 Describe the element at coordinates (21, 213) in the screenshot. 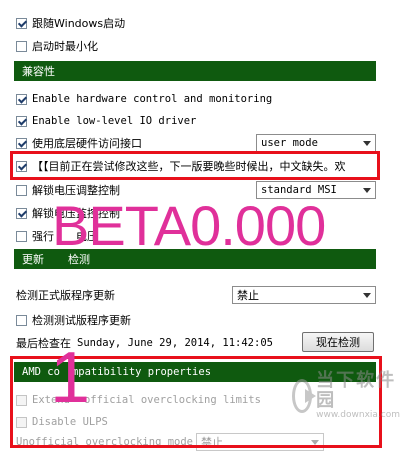

I see `unlock-voltage-monitor-checkbox` at that location.